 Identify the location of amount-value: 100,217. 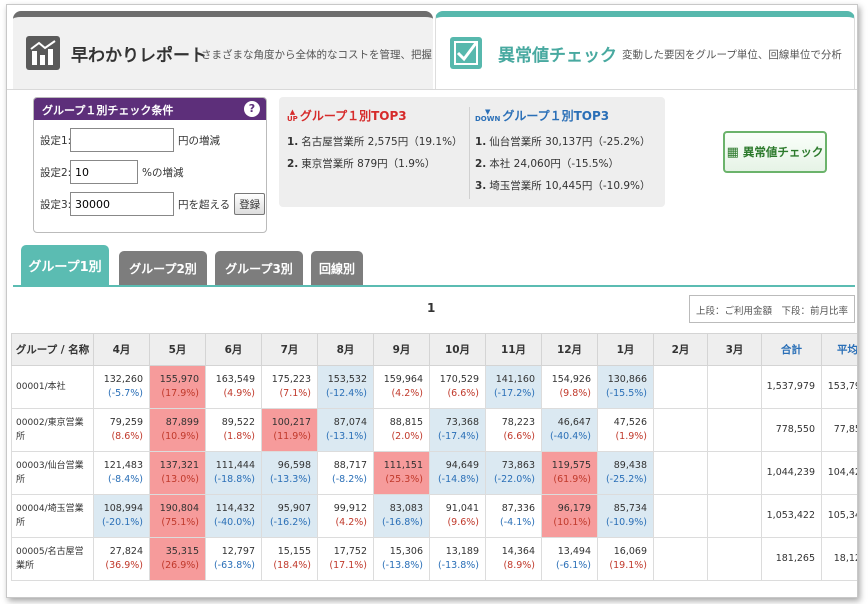
(291, 422).